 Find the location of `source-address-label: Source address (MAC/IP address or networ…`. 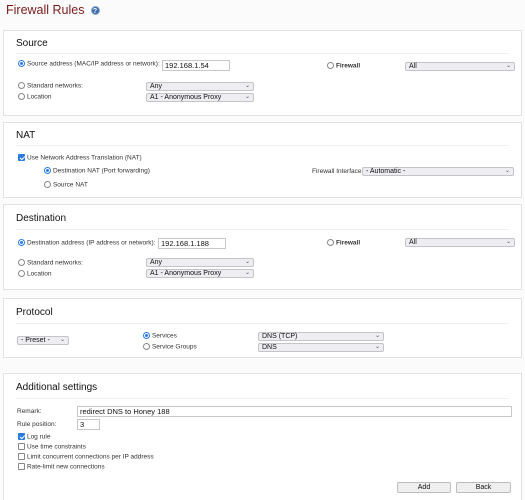

source-address-label: Source address (MAC/IP address or networ… is located at coordinates (93, 64).